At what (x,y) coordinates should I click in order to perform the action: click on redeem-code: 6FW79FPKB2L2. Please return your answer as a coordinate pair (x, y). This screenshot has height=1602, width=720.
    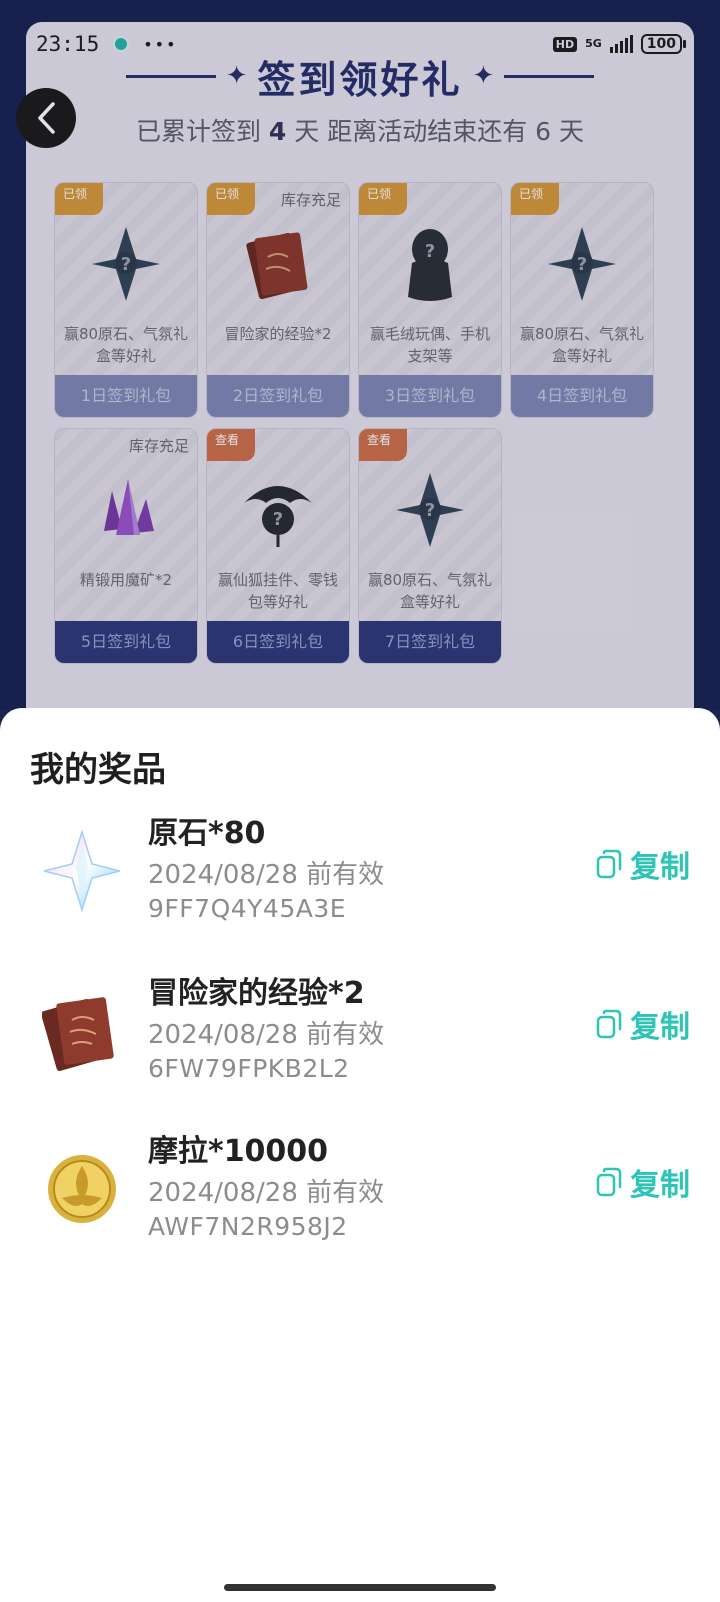
    Looking at the image, I should click on (249, 1068).